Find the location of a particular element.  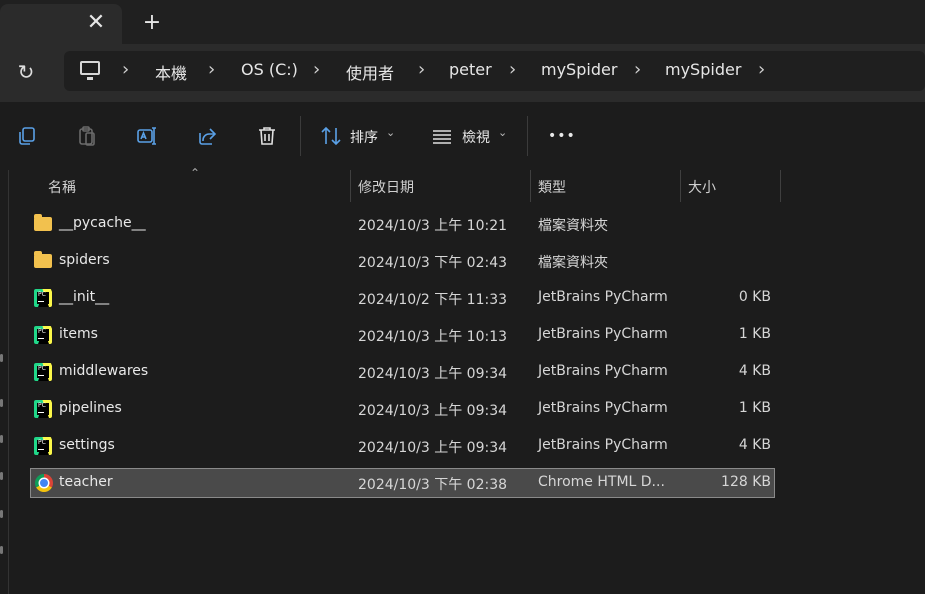

new-tab-icon: + is located at coordinates (152, 23).